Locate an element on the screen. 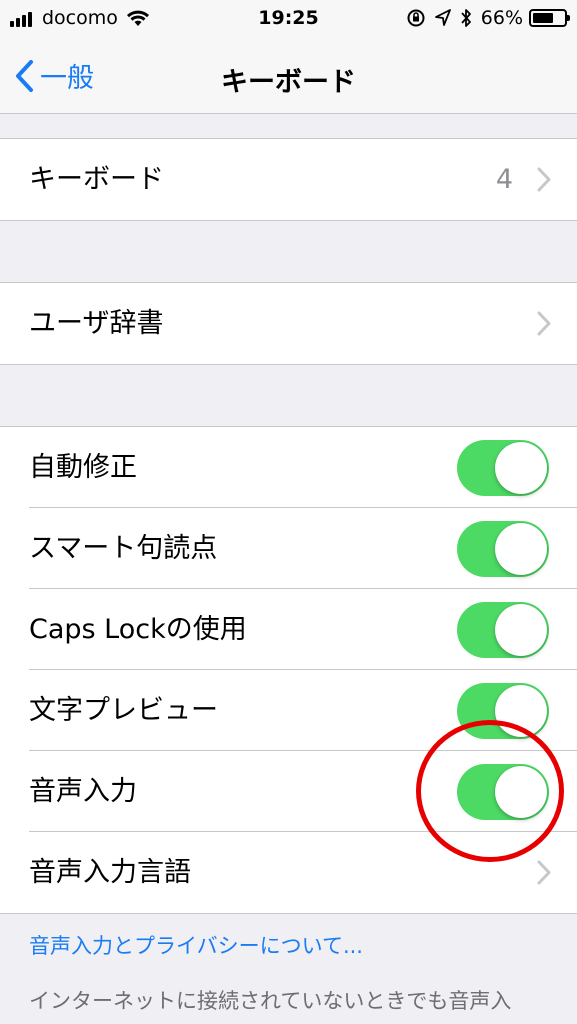 This screenshot has width=577, height=1024. user-dictionary-row: ユーザ辞書 is located at coordinates (288, 323).